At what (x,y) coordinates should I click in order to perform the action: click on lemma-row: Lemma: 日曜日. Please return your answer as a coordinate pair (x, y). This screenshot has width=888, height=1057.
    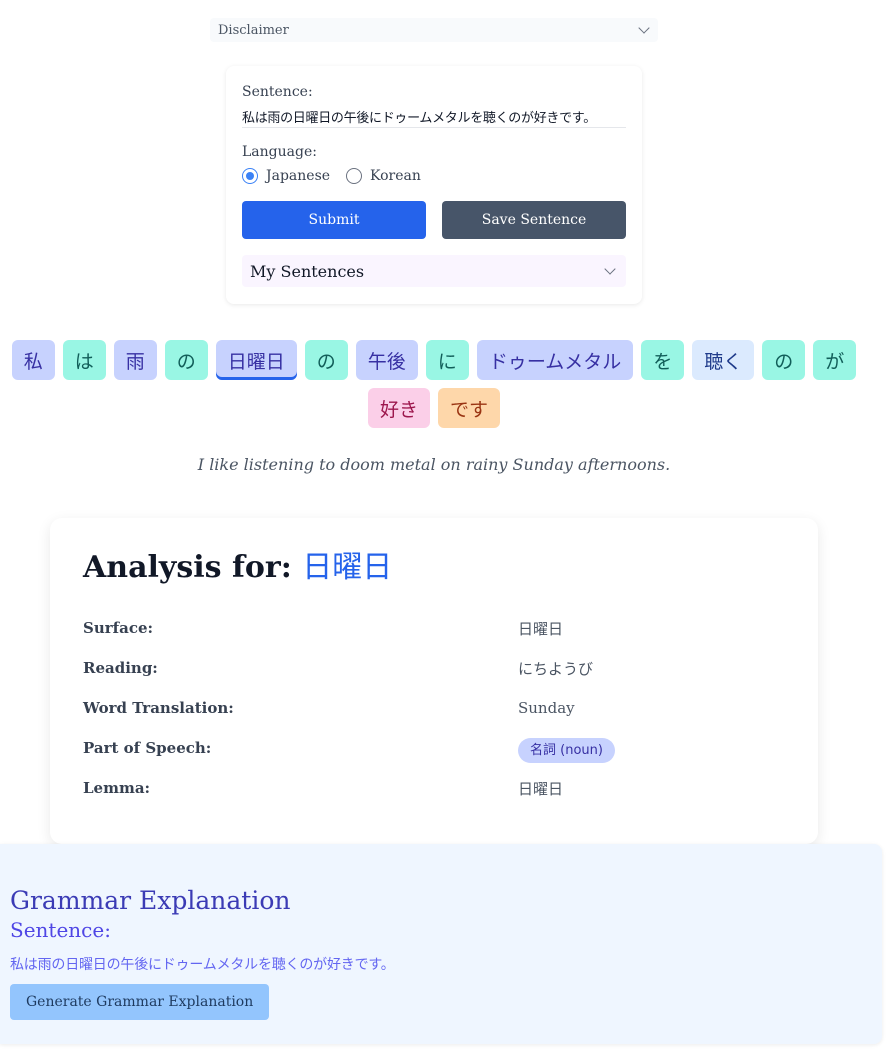
    Looking at the image, I should click on (434, 788).